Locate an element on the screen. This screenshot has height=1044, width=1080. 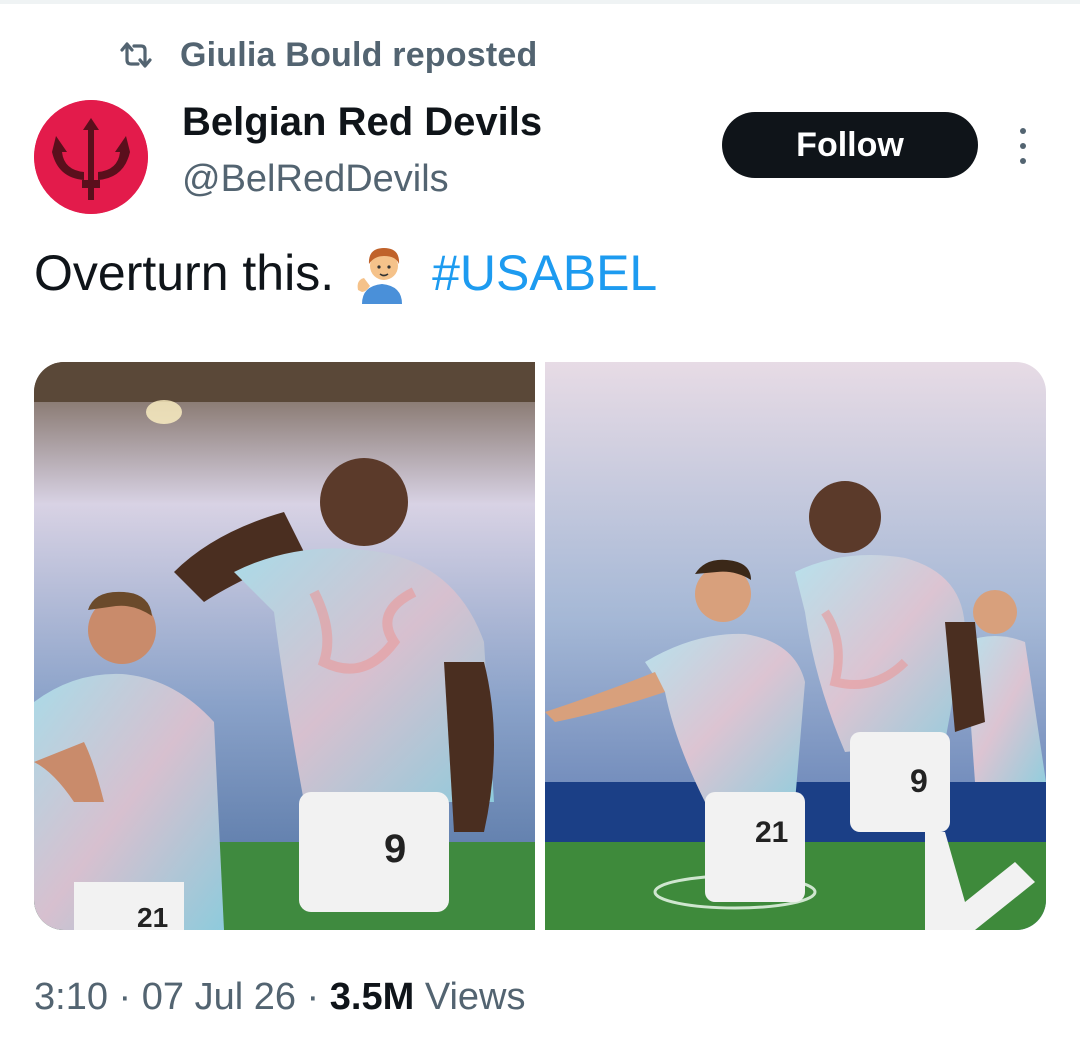
views-label: Views is located at coordinates (475, 997).